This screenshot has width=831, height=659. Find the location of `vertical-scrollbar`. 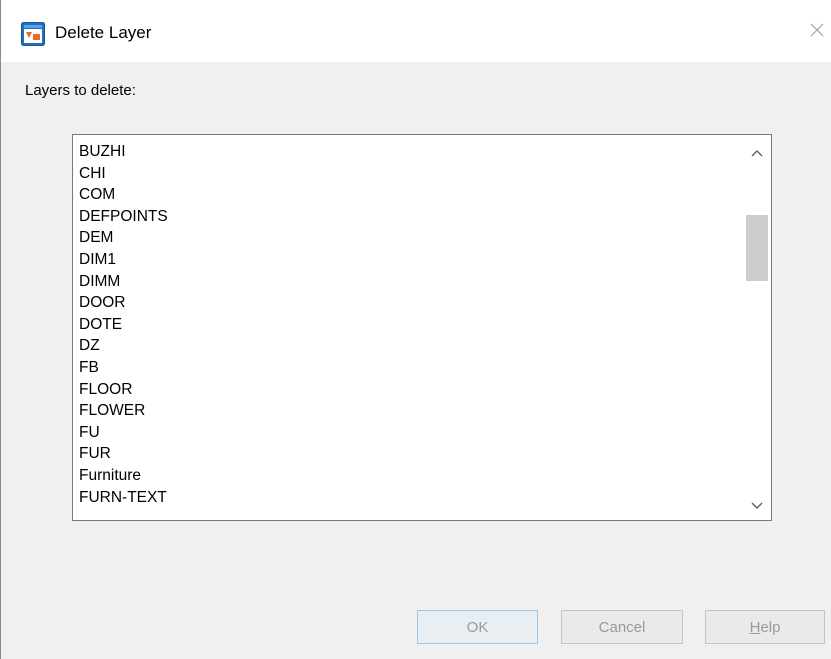

vertical-scrollbar is located at coordinates (757, 327).